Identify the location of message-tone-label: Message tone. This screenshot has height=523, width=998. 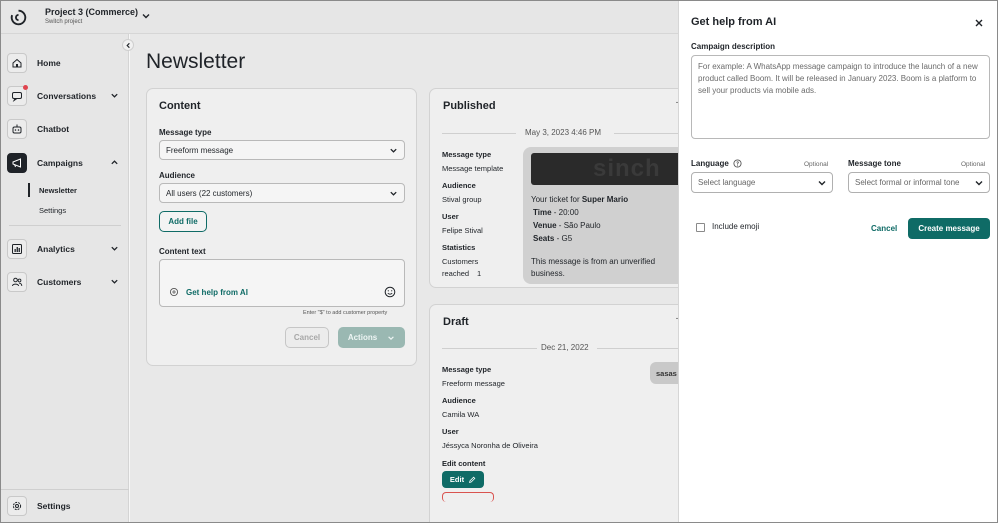
(874, 163).